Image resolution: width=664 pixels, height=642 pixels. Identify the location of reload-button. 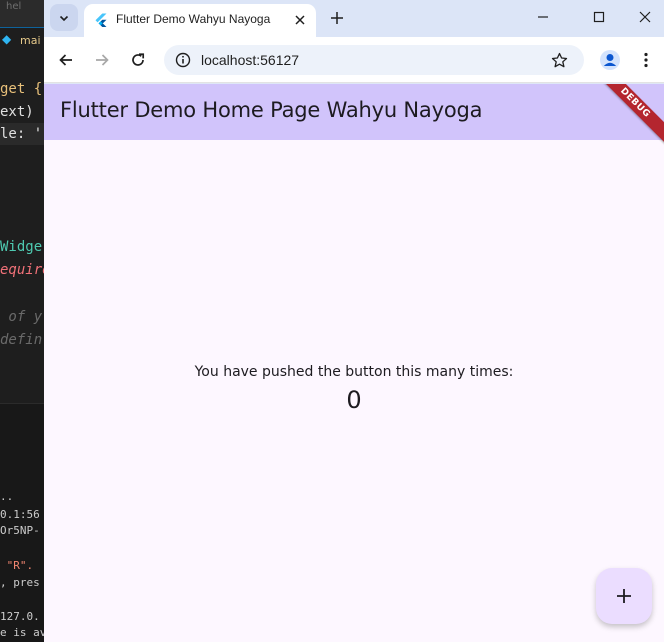
(138, 60).